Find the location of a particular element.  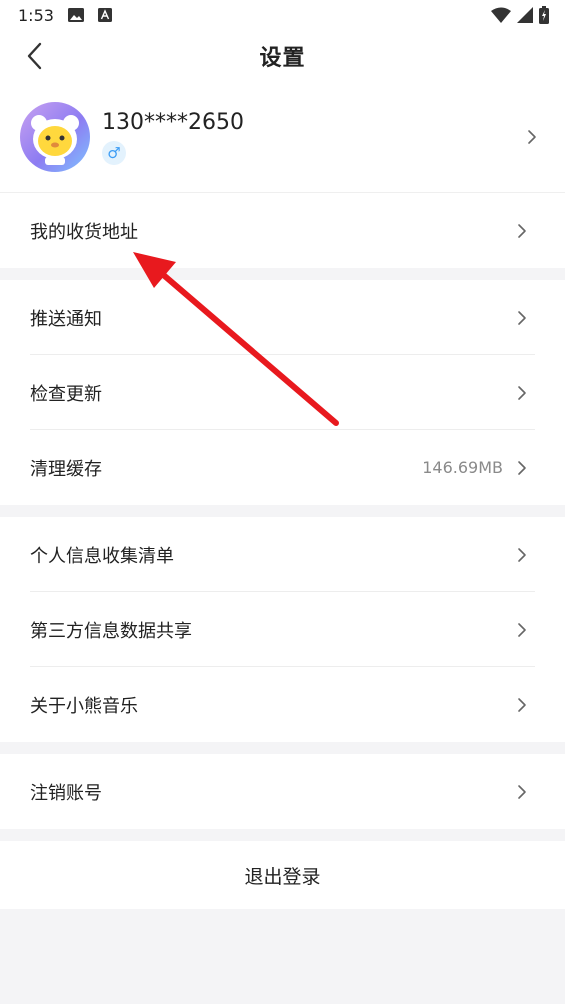

row-delete-account: 注销账号 is located at coordinates (282, 791).